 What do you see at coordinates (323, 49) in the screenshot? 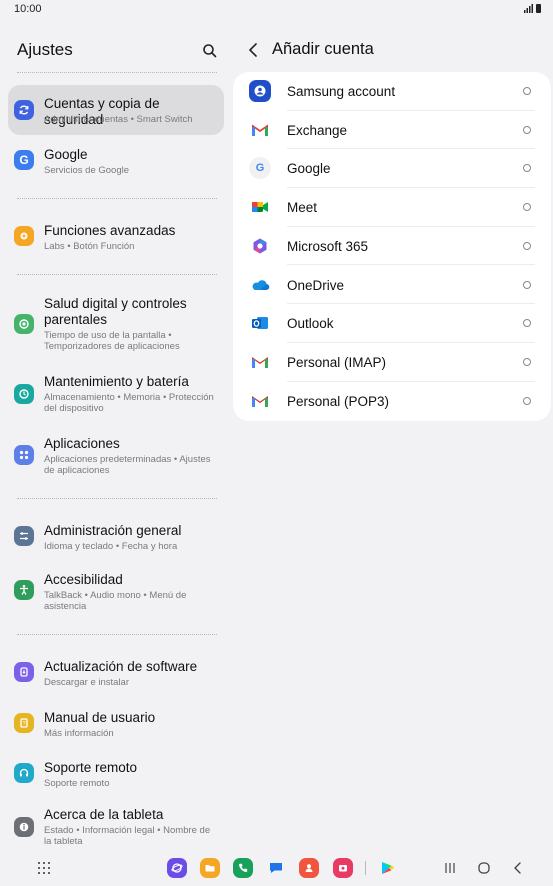
I see `page-title: Añadir cuenta` at bounding box center [323, 49].